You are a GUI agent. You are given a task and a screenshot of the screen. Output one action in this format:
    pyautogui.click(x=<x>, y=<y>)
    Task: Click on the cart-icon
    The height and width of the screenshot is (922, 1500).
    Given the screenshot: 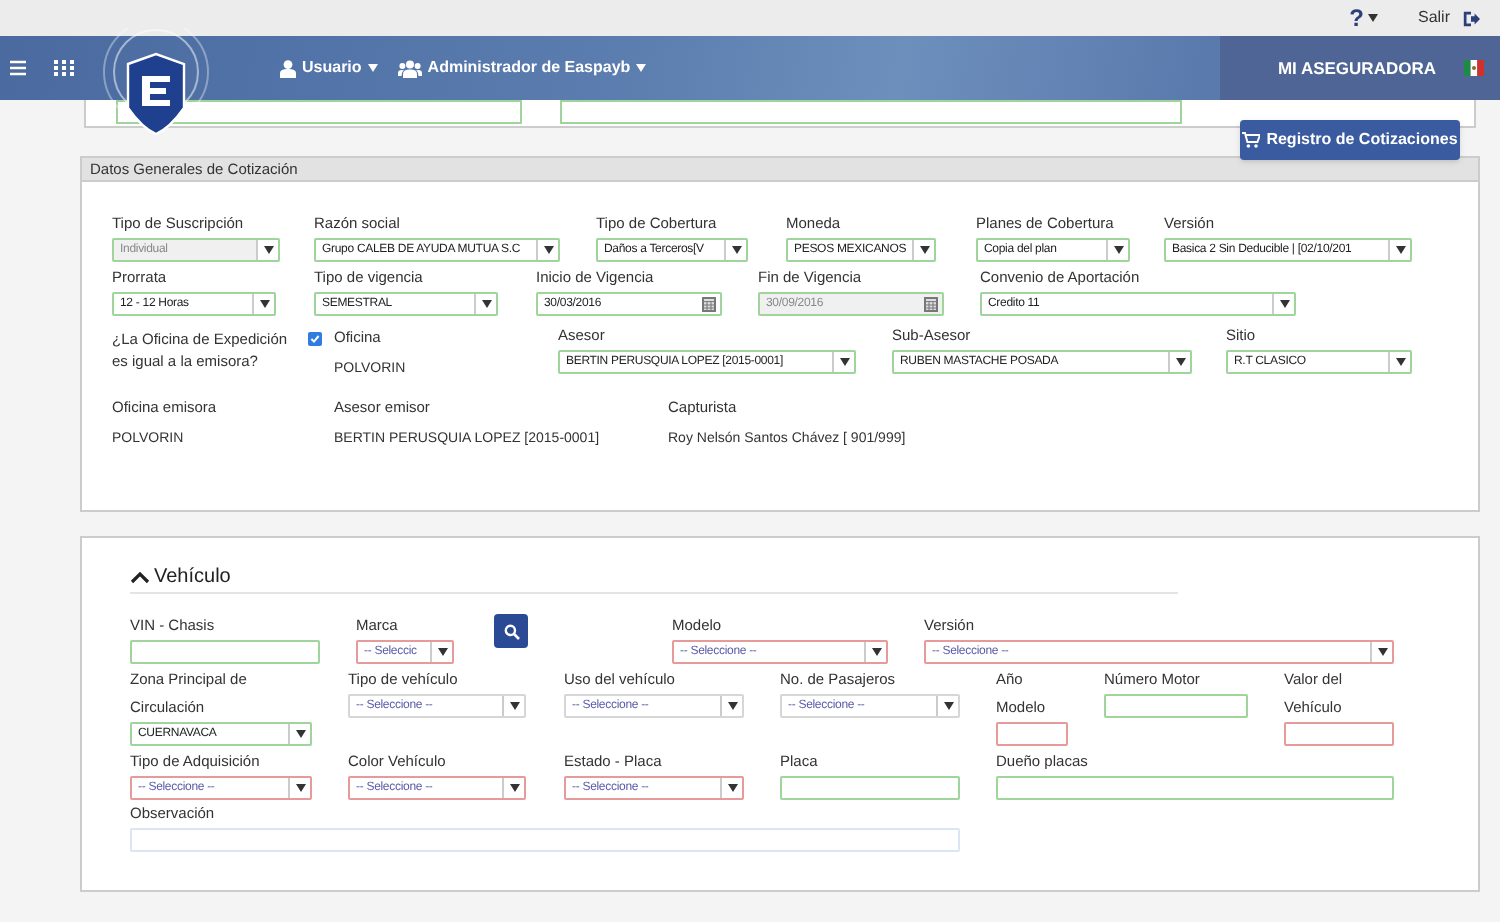 What is the action you would take?
    pyautogui.click(x=1251, y=140)
    